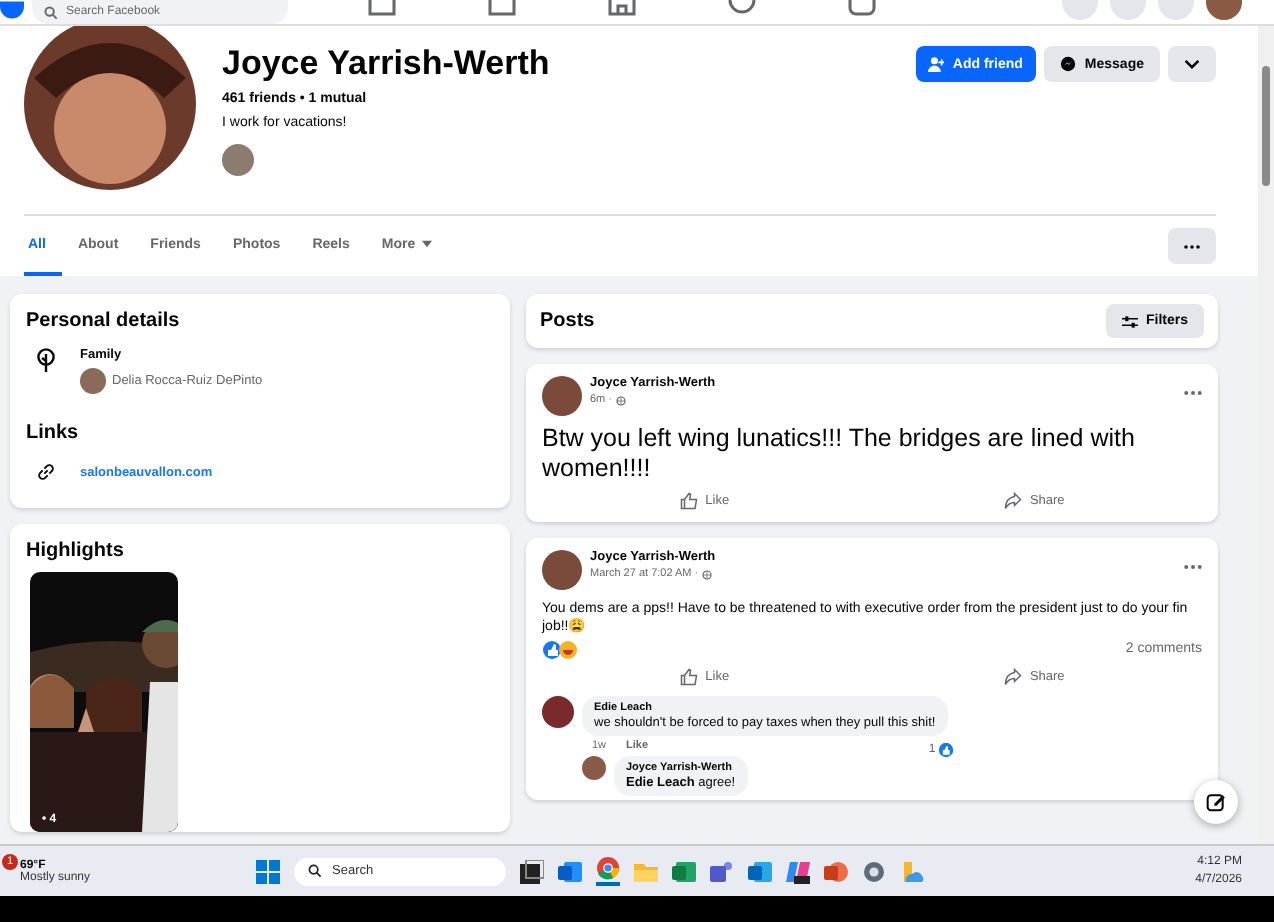 The width and height of the screenshot is (1274, 922). Describe the element at coordinates (532, 871) in the screenshot. I see `task-view-icon` at that location.